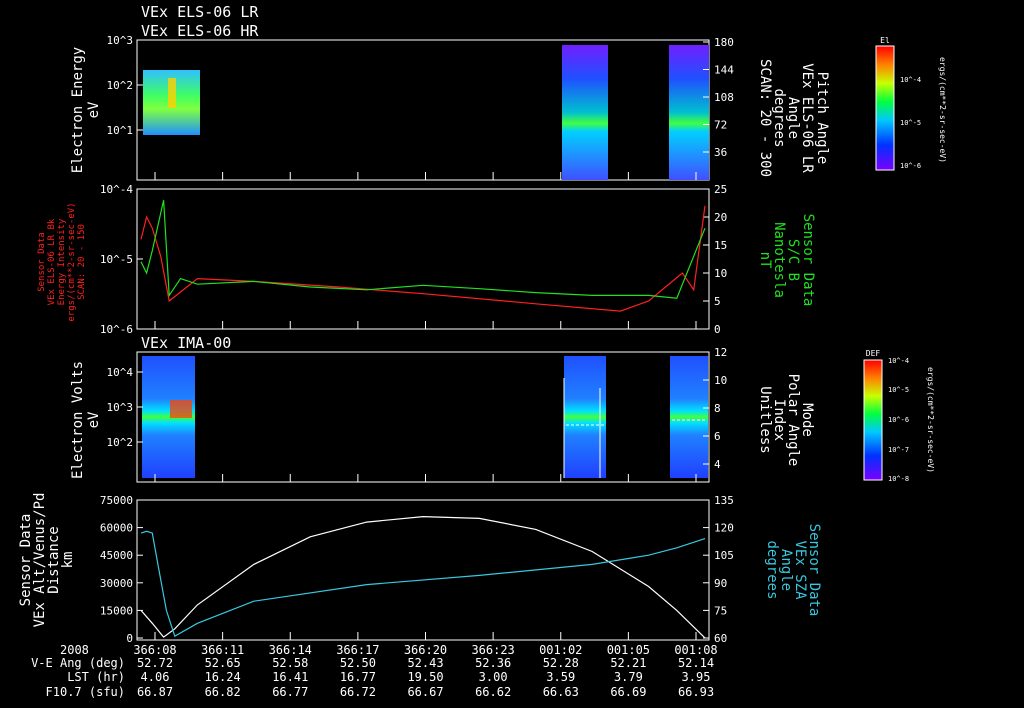 The image size is (1024, 708). I want to click on footer-time-1: 366:11, so click(222, 650).